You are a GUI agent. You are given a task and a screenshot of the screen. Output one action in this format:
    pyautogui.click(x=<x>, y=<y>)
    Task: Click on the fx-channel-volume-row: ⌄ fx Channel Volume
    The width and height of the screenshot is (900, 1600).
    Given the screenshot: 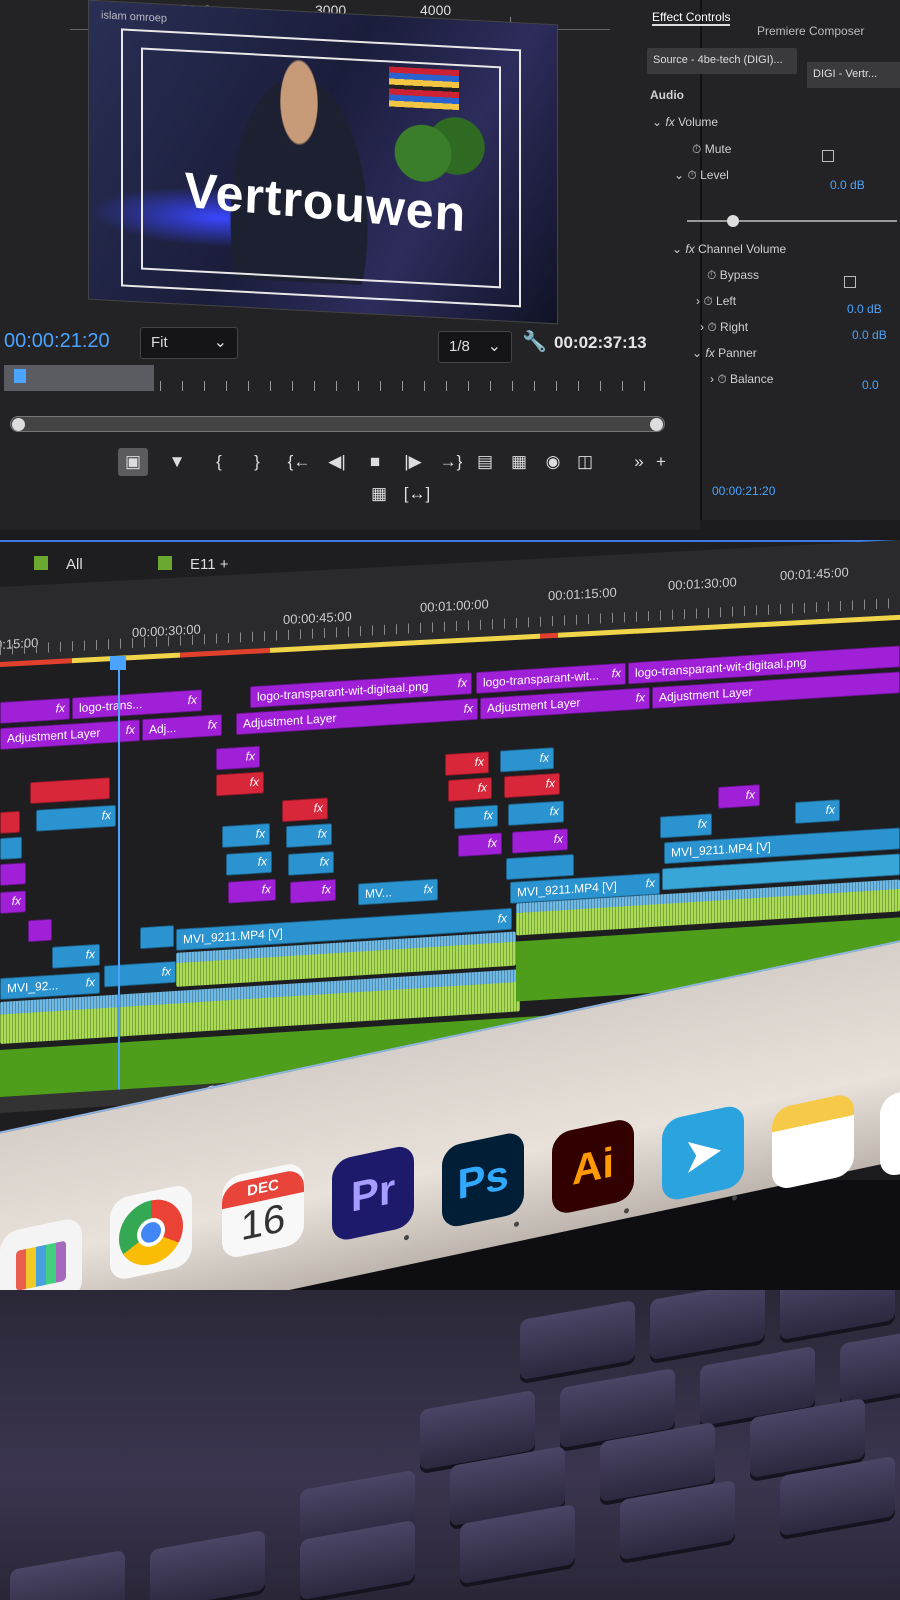 What is the action you would take?
    pyautogui.click(x=729, y=249)
    